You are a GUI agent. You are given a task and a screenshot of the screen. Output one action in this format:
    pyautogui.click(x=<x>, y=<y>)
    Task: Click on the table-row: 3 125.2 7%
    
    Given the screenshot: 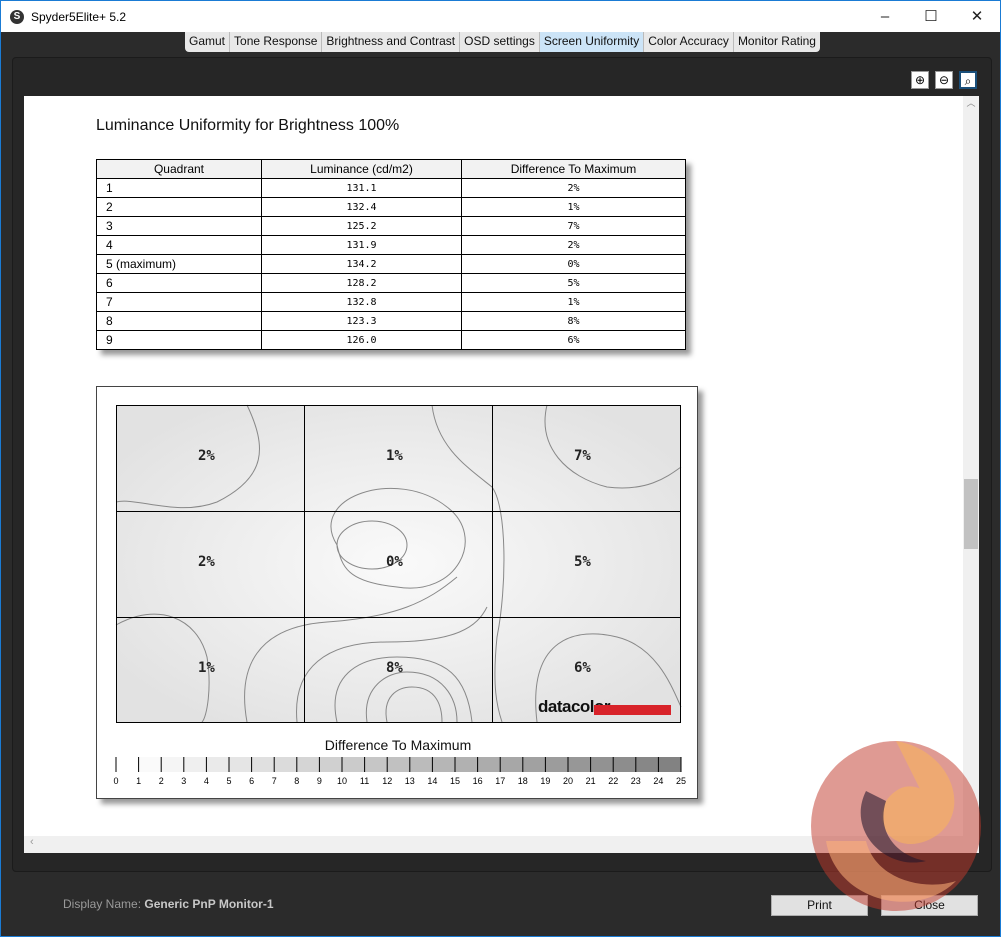 What is the action you would take?
    pyautogui.click(x=391, y=226)
    